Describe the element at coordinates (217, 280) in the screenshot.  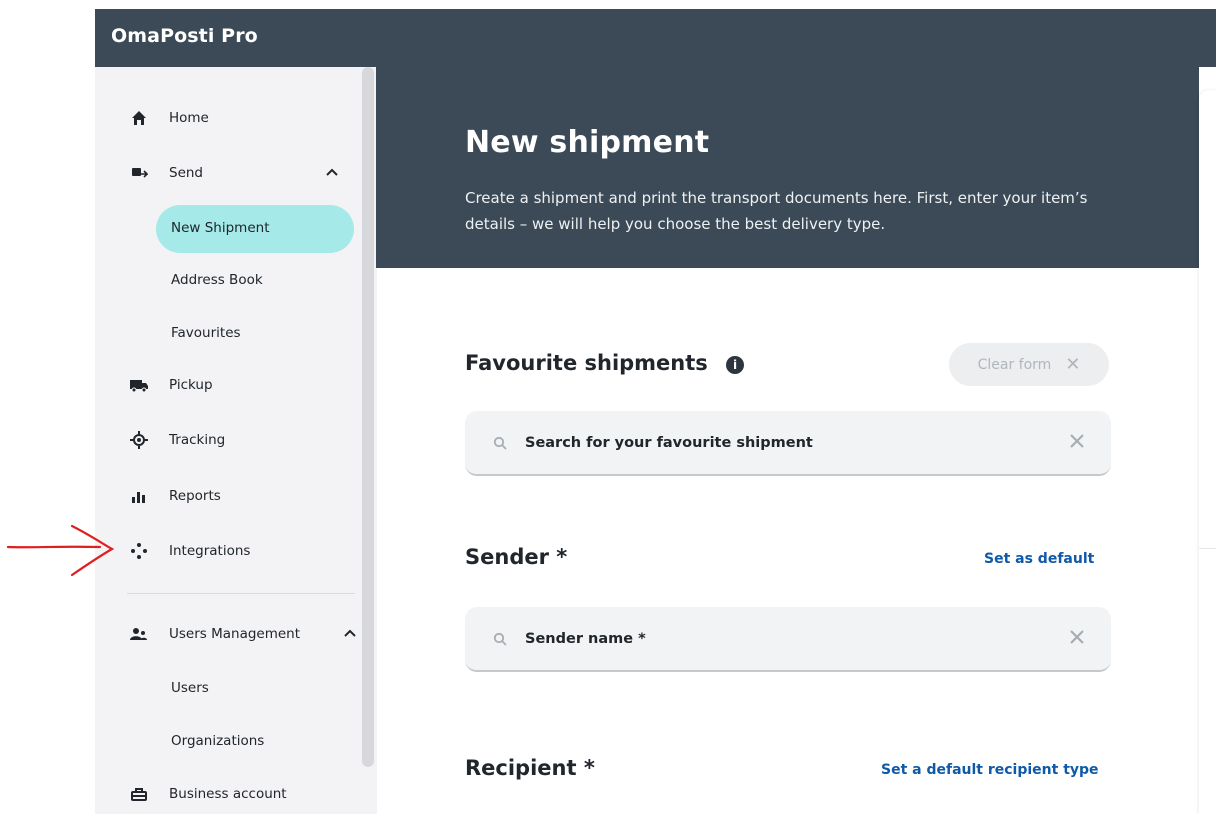
I see `sidebar-subitem-address-book: Address Book` at that location.